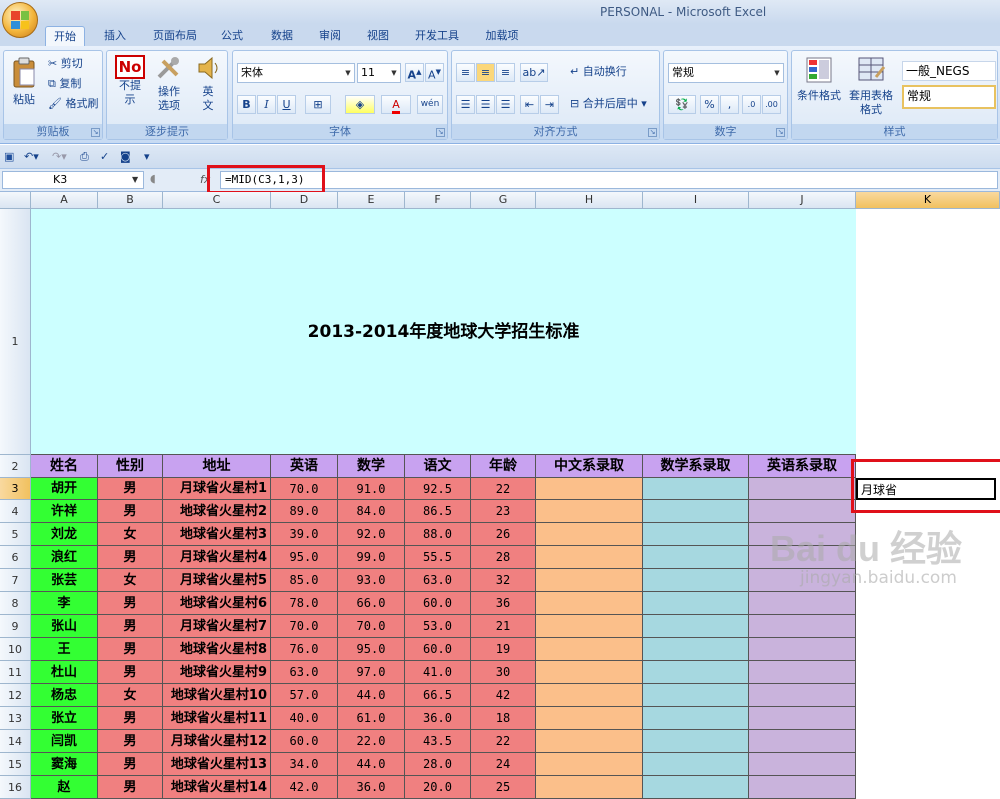 This screenshot has height=799, width=1000. What do you see at coordinates (371, 511) in the screenshot?
I see `data-cell: 84.0` at bounding box center [371, 511].